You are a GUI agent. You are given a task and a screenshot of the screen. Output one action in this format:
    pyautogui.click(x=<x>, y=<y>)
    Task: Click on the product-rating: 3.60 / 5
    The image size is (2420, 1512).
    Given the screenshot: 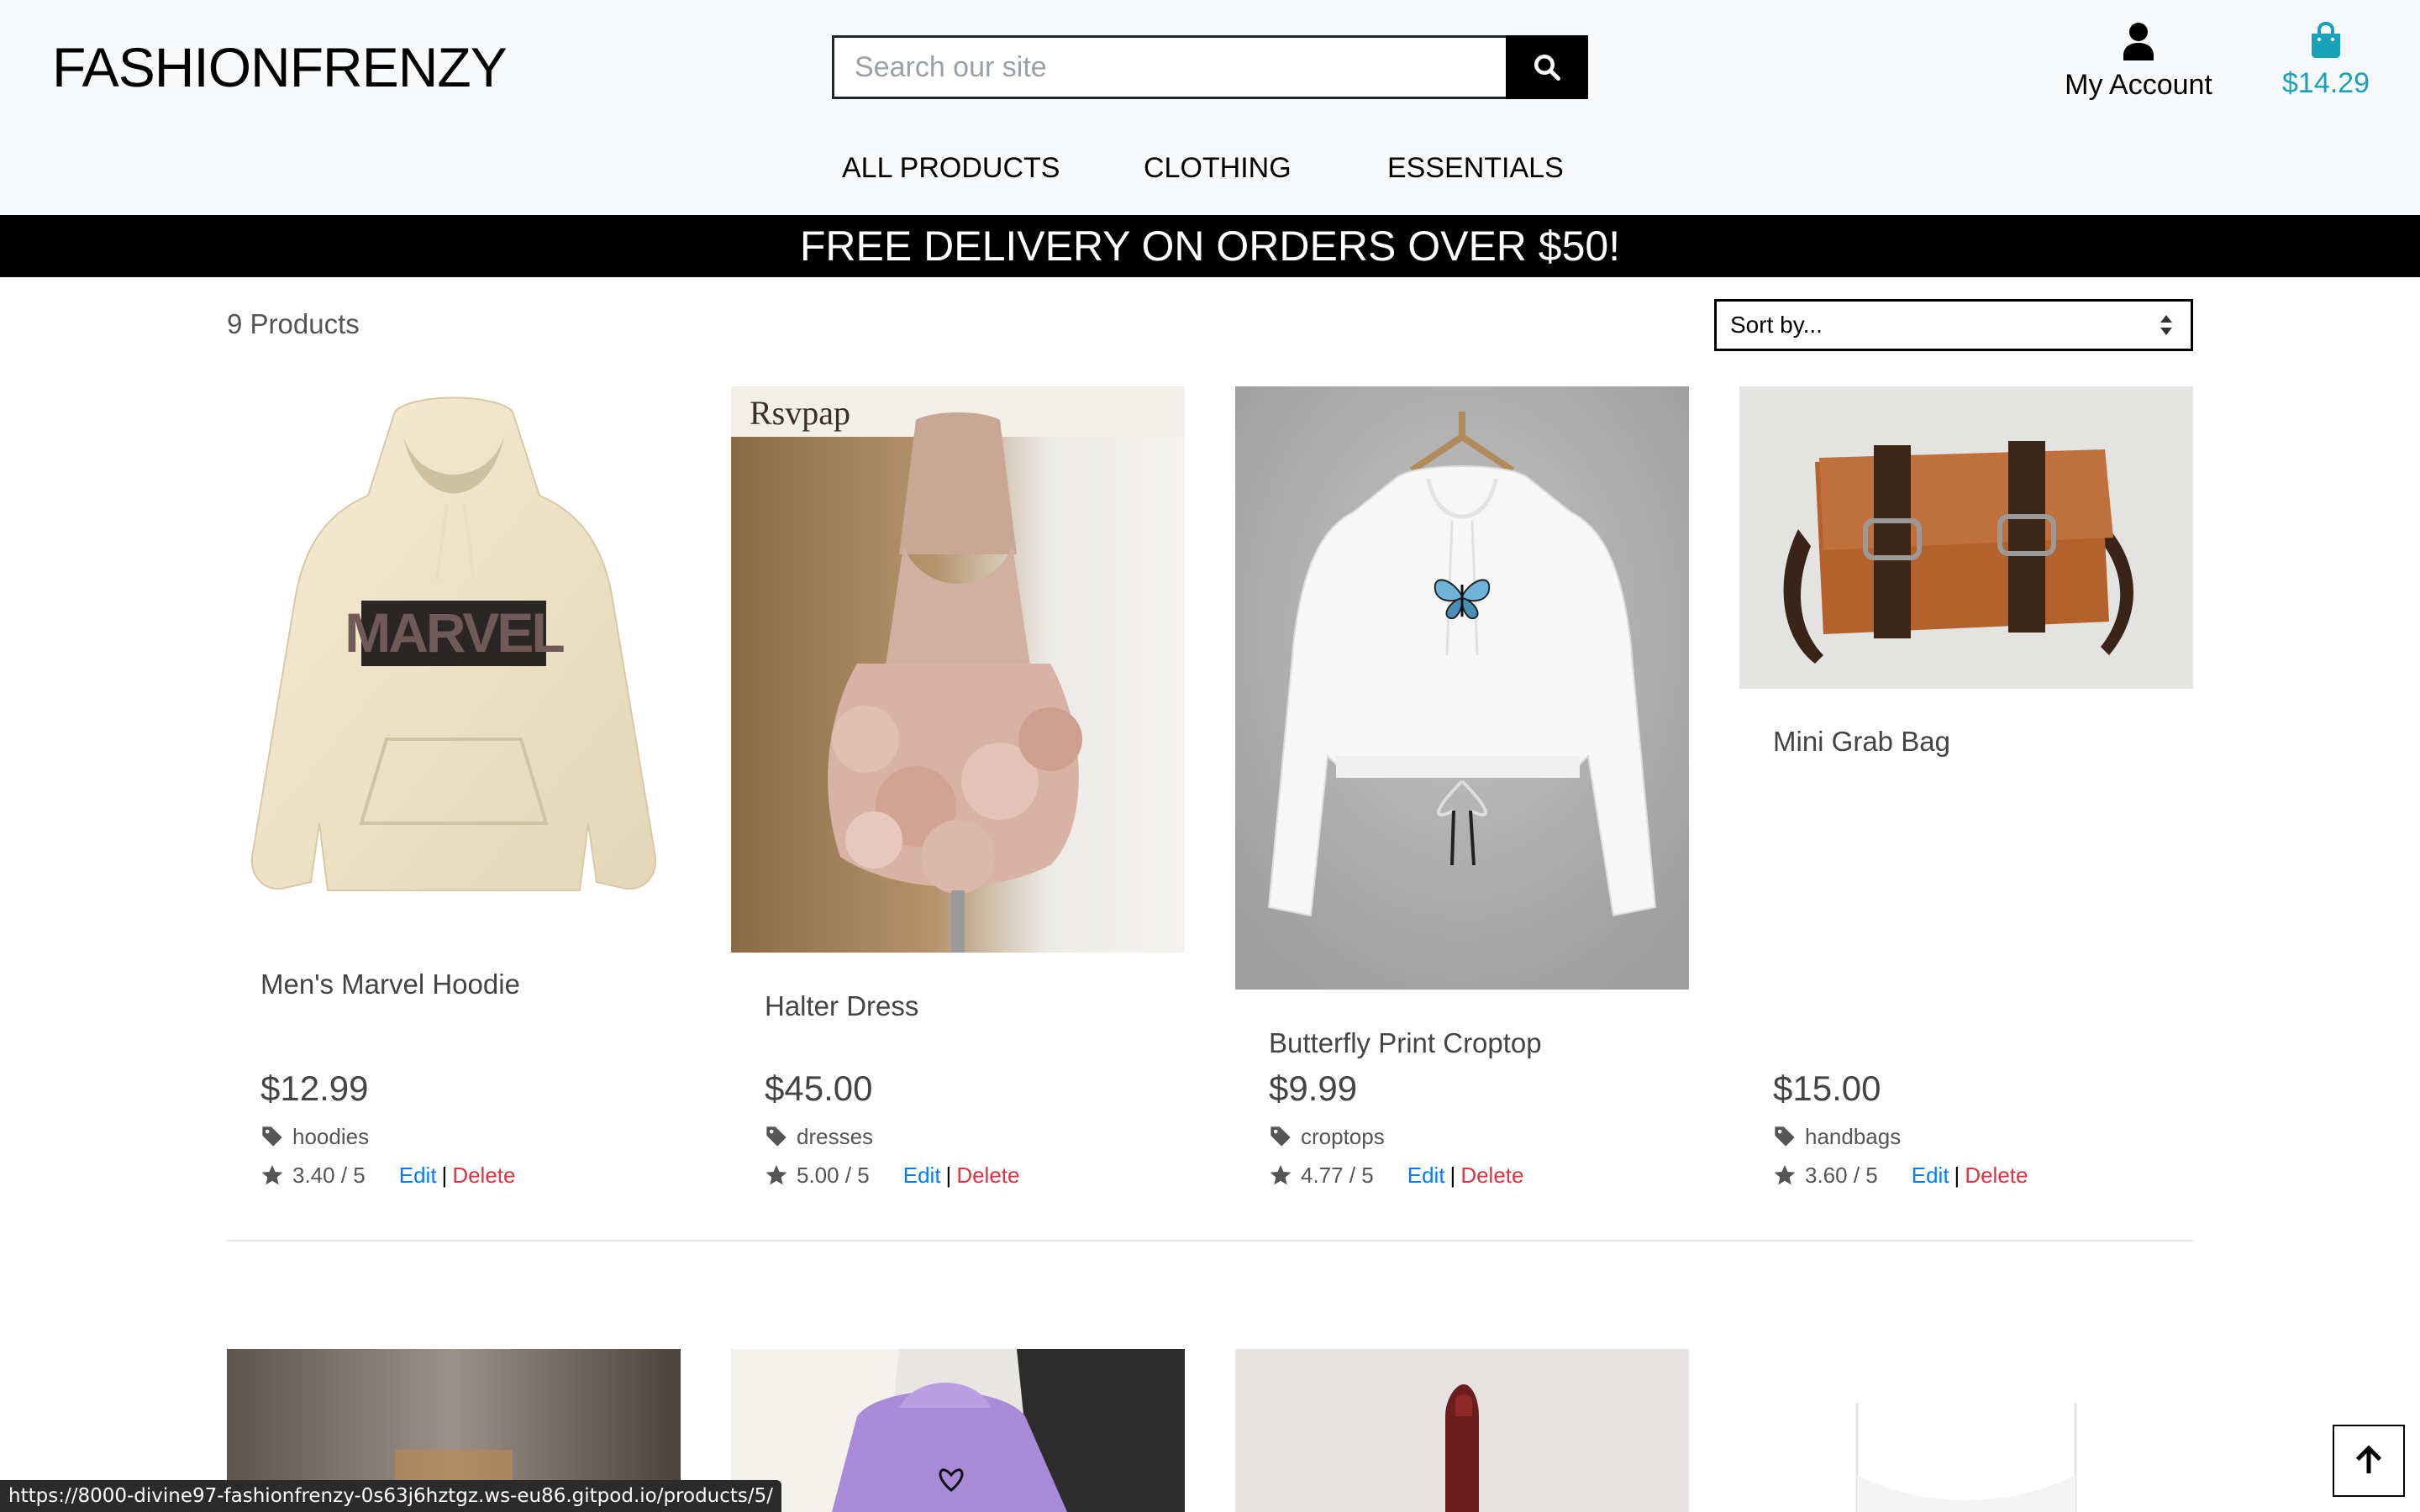 What is the action you would take?
    pyautogui.click(x=1842, y=1175)
    